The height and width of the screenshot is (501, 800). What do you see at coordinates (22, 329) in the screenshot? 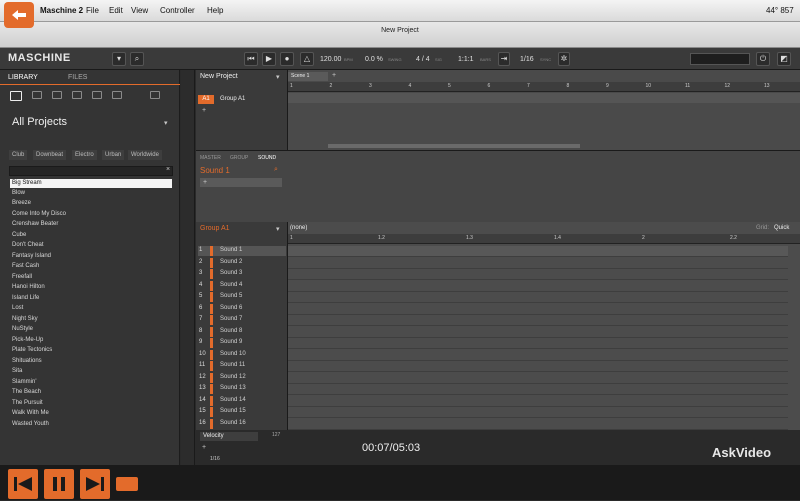
I see `list-item: NuStyle` at bounding box center [22, 329].